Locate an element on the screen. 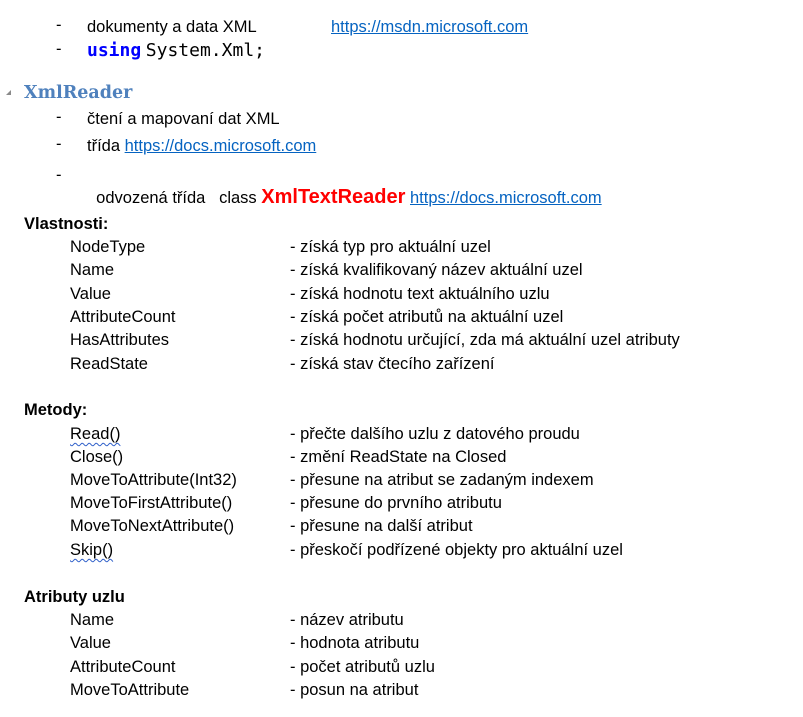 This screenshot has height=717, width=803. method-name: Skip() is located at coordinates (91, 550).